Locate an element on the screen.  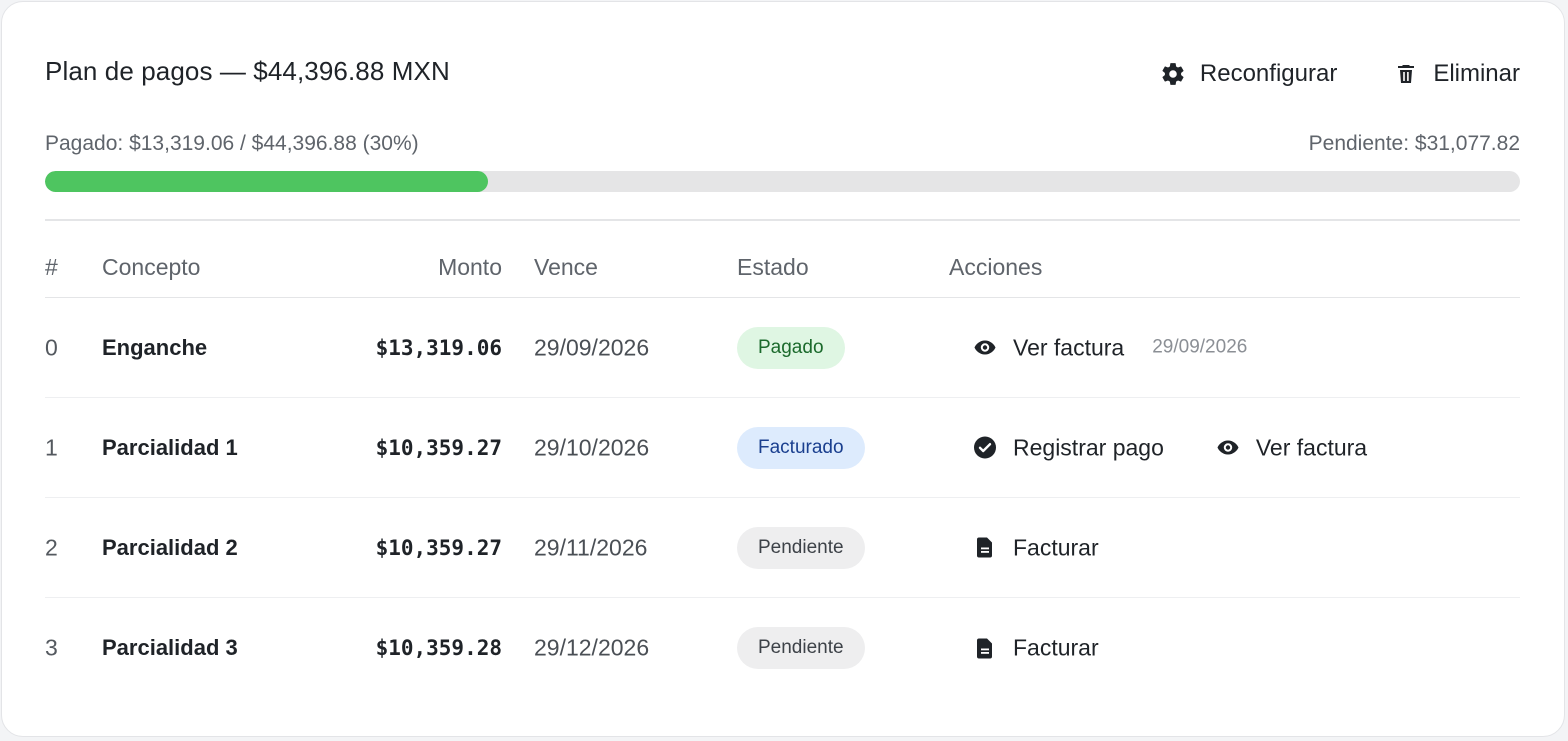
row-due-date: 29/12/2026 is located at coordinates (592, 647).